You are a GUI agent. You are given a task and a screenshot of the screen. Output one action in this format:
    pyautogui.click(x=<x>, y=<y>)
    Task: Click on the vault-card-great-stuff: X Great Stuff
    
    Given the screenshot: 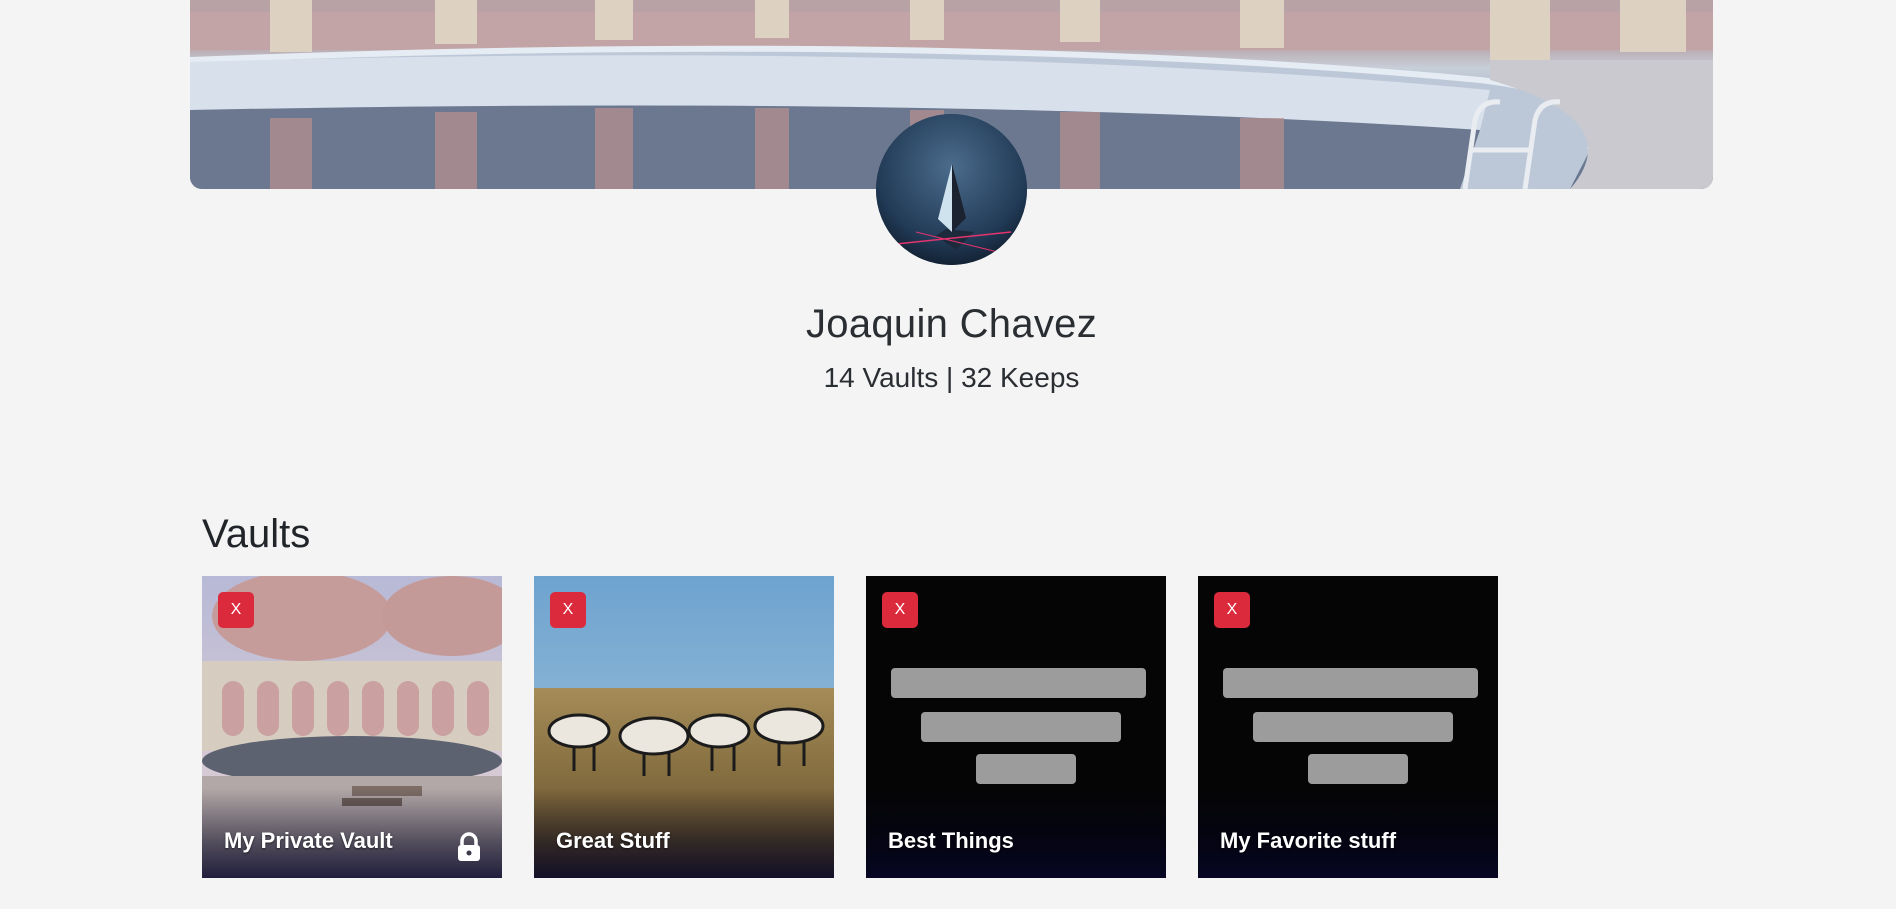 What is the action you would take?
    pyautogui.click(x=684, y=727)
    